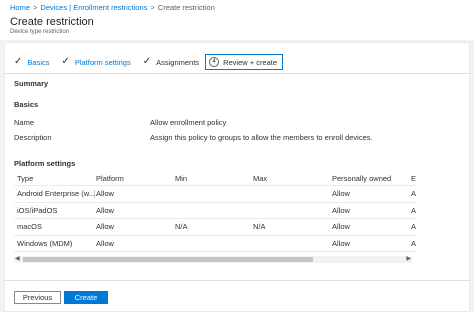 This screenshot has height=312, width=474. What do you see at coordinates (26, 104) in the screenshot?
I see `basics-heading: Basics` at bounding box center [26, 104].